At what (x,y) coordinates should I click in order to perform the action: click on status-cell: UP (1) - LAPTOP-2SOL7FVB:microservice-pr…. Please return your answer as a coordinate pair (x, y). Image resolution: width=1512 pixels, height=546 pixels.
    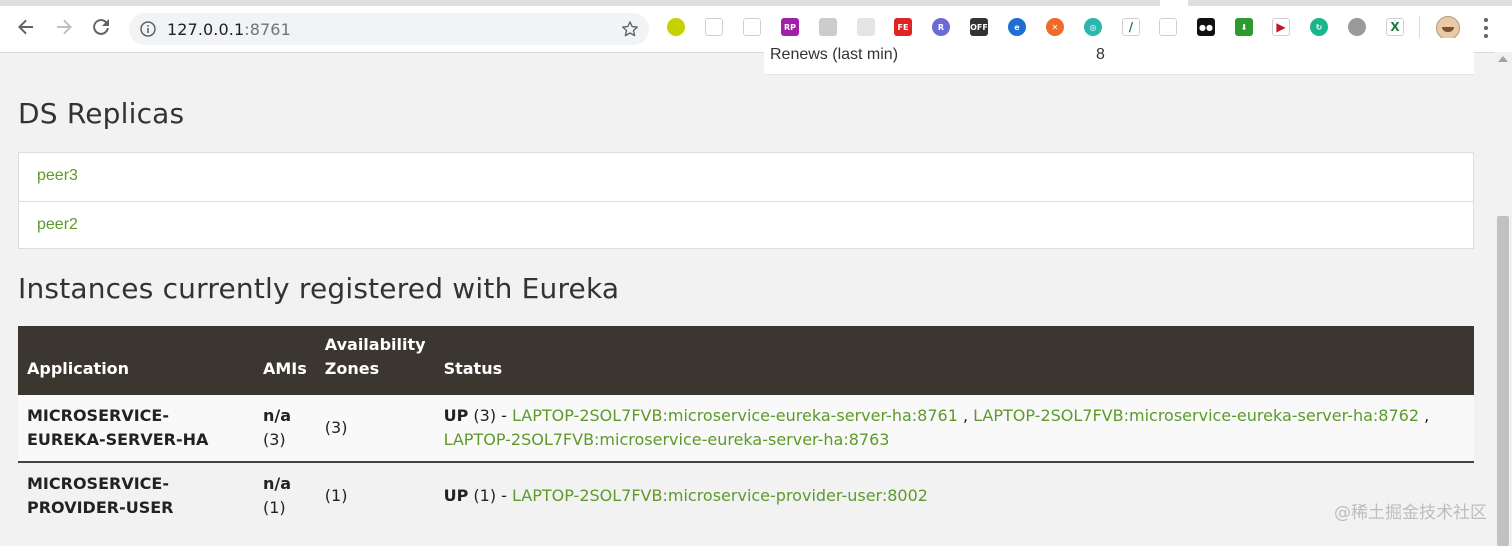
    Looking at the image, I should click on (954, 495).